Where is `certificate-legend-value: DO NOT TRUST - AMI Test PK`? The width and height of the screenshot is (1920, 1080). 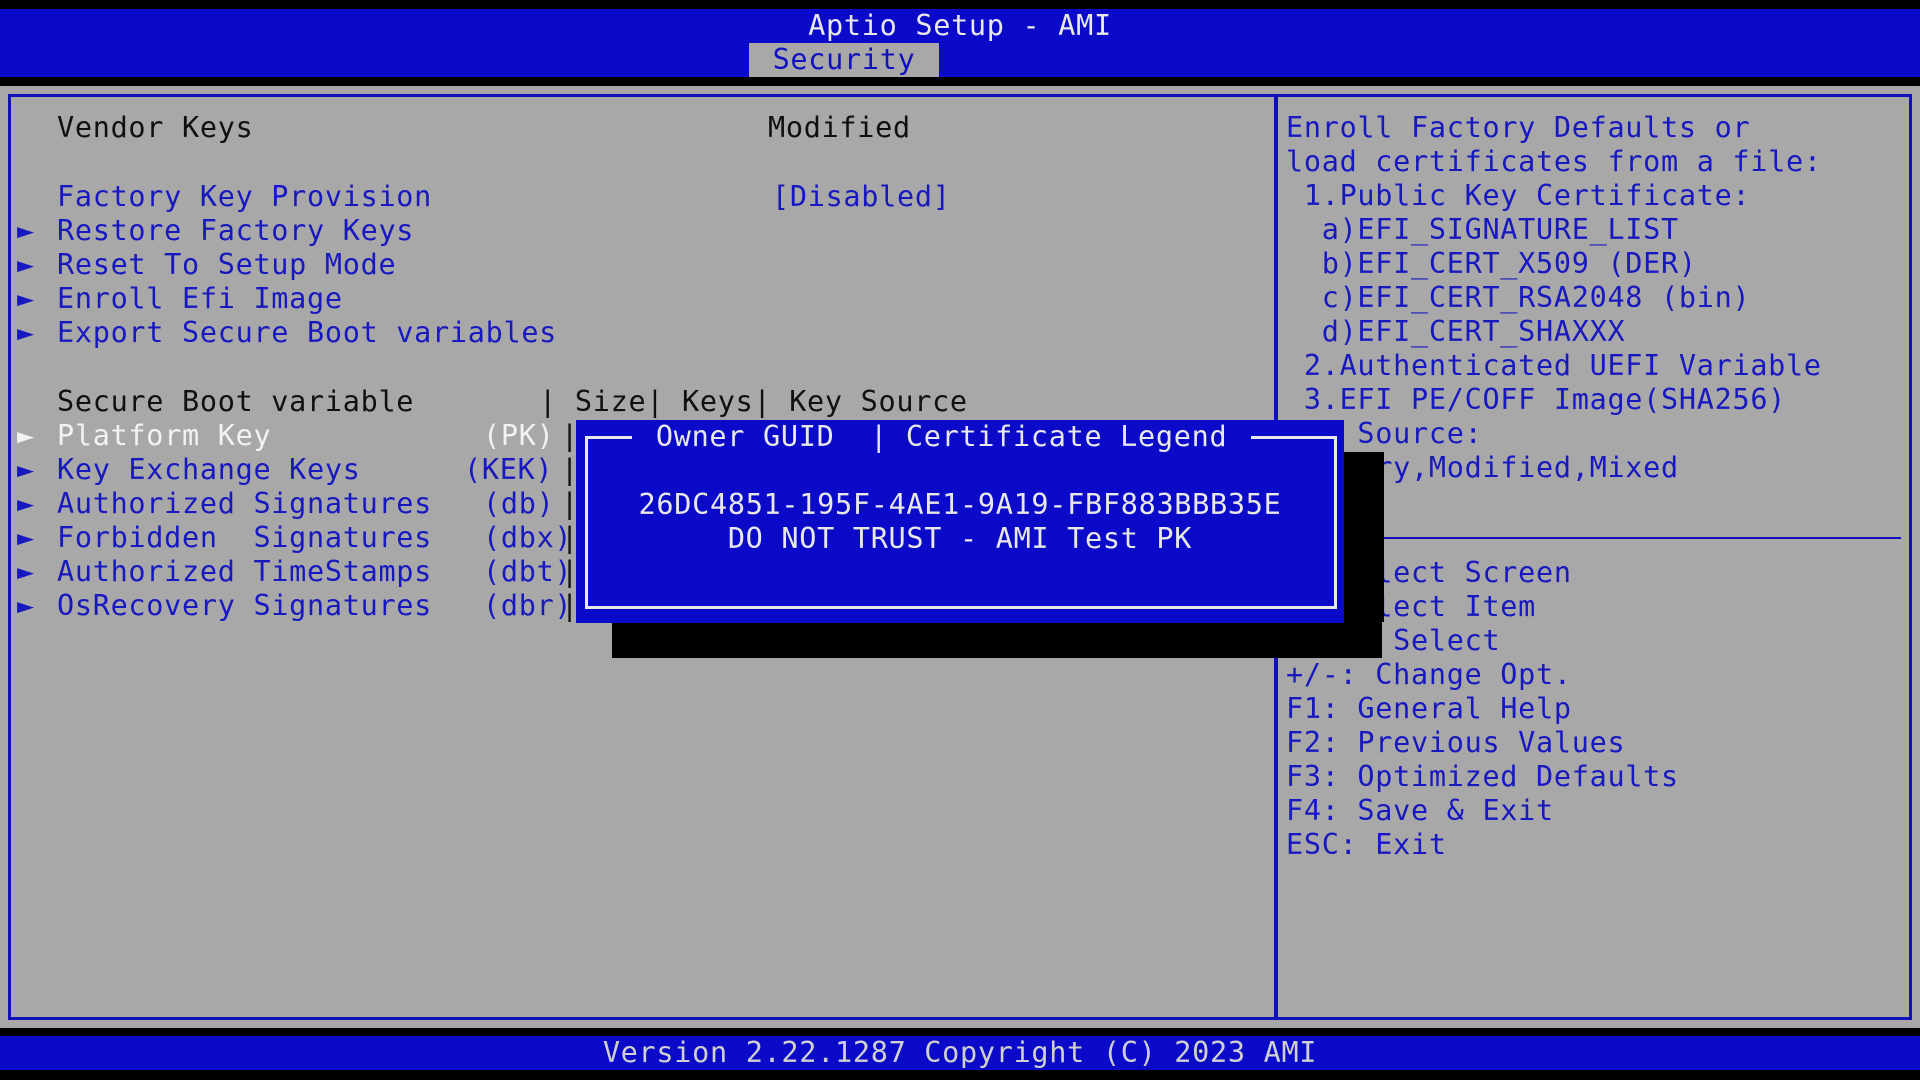
certificate-legend-value: DO NOT TRUST - AMI Test PK is located at coordinates (960, 538).